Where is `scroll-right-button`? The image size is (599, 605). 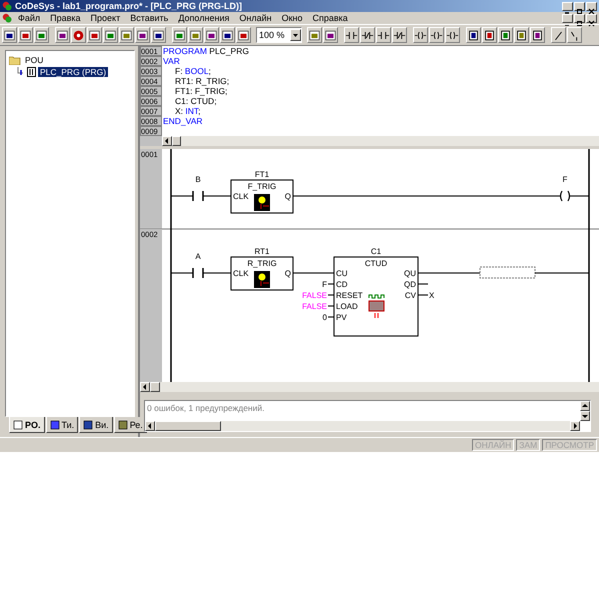 scroll-right-button is located at coordinates (575, 426).